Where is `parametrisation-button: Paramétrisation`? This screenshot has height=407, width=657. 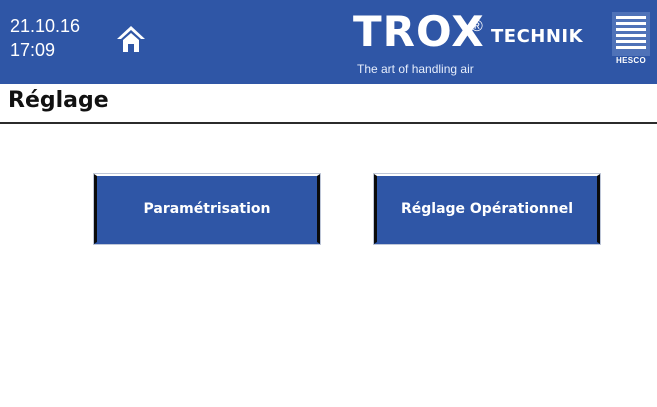
parametrisation-button: Paramétrisation is located at coordinates (207, 209).